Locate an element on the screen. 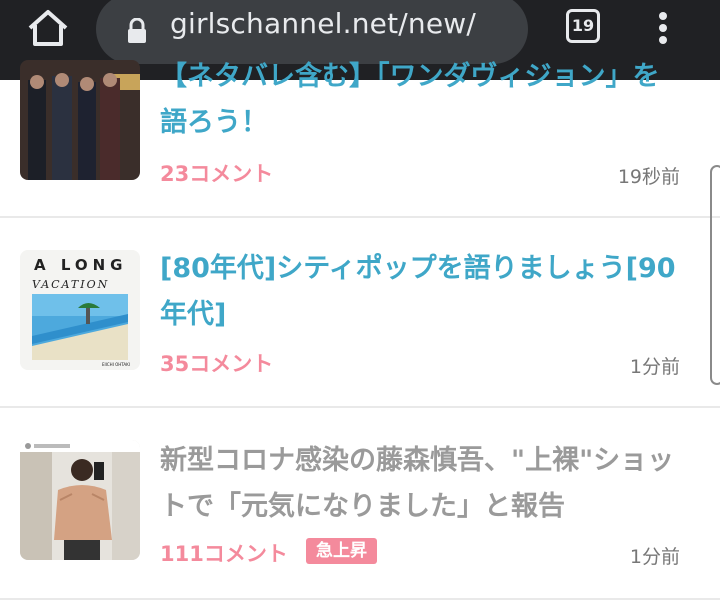  scrollbar is located at coordinates (715, 275).